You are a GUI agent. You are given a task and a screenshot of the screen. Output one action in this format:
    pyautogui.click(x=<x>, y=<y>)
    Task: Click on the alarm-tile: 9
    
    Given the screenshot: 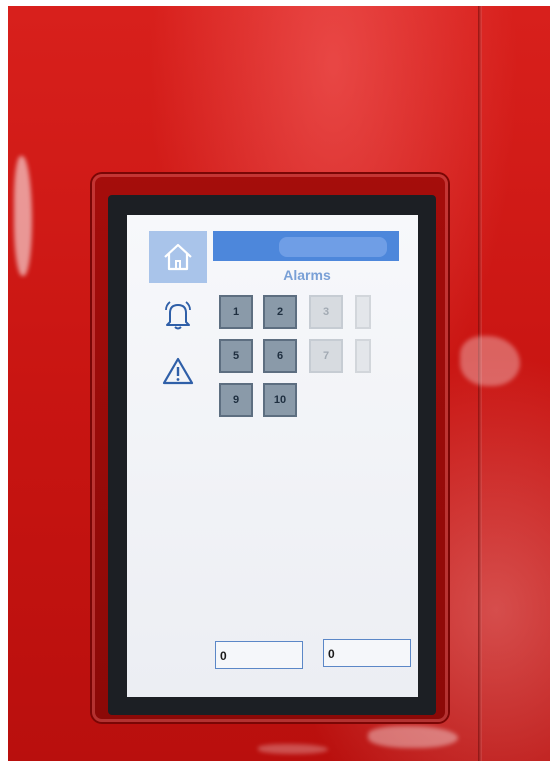 What is the action you would take?
    pyautogui.click(x=236, y=400)
    